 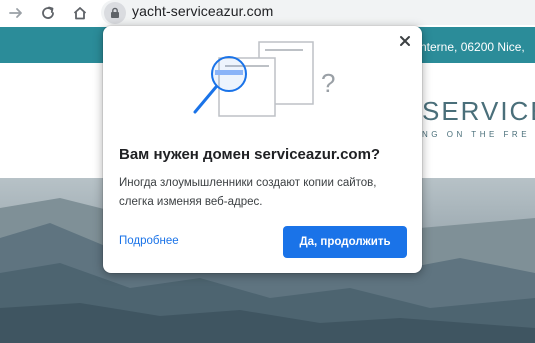 I want to click on lock-icon, so click(x=115, y=13).